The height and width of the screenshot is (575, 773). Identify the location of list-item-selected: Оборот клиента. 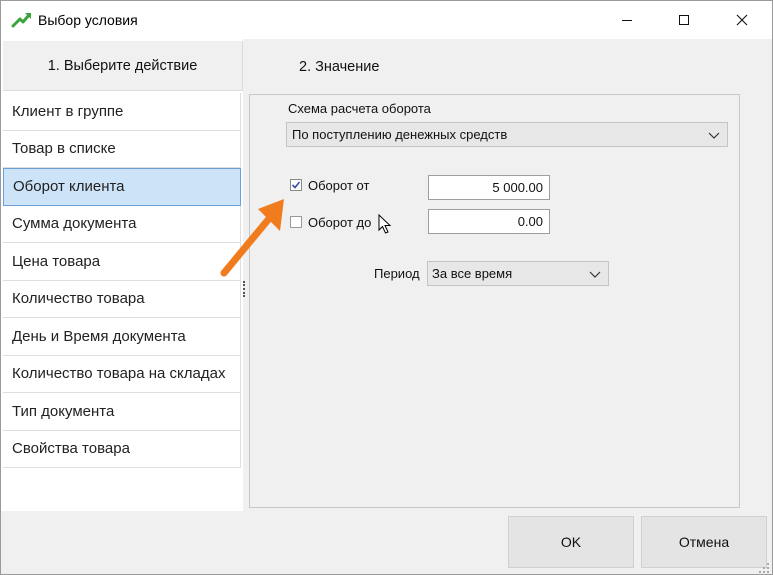
(122, 187).